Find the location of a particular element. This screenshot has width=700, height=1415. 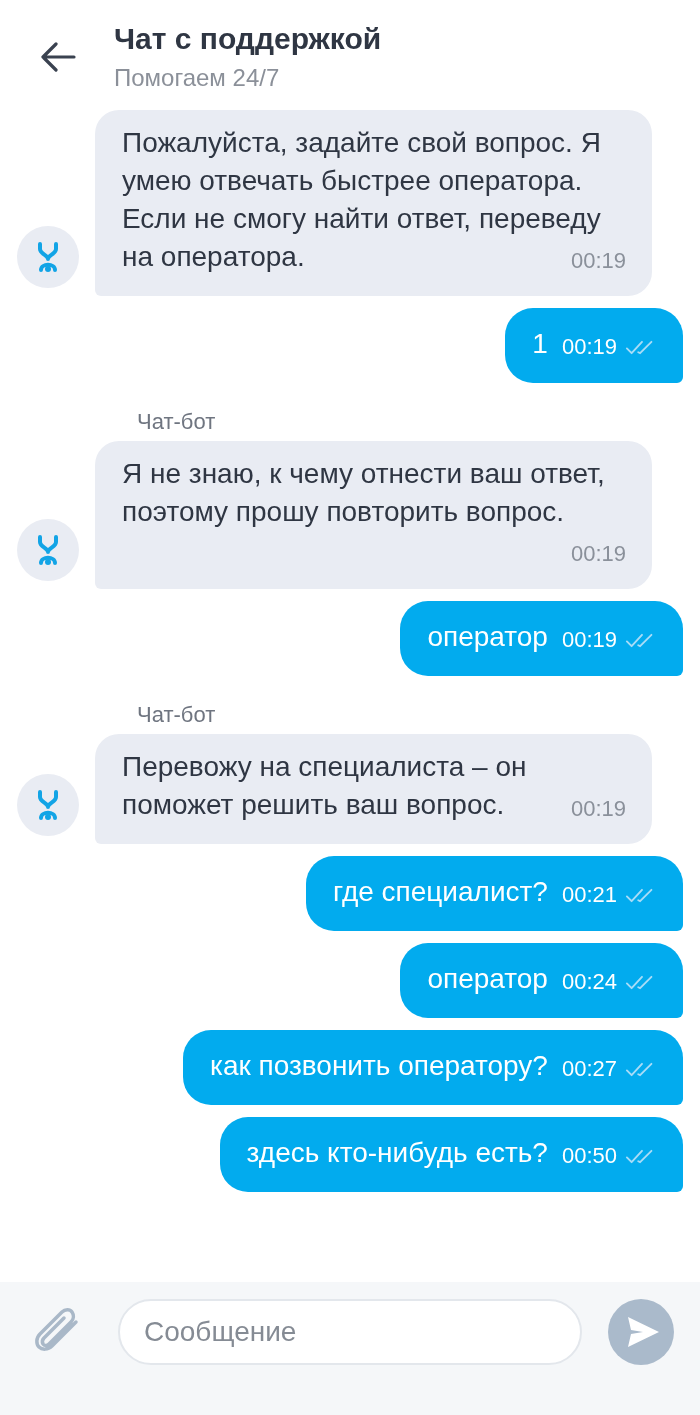

user-message-bubble: 1 00:19 is located at coordinates (594, 345).